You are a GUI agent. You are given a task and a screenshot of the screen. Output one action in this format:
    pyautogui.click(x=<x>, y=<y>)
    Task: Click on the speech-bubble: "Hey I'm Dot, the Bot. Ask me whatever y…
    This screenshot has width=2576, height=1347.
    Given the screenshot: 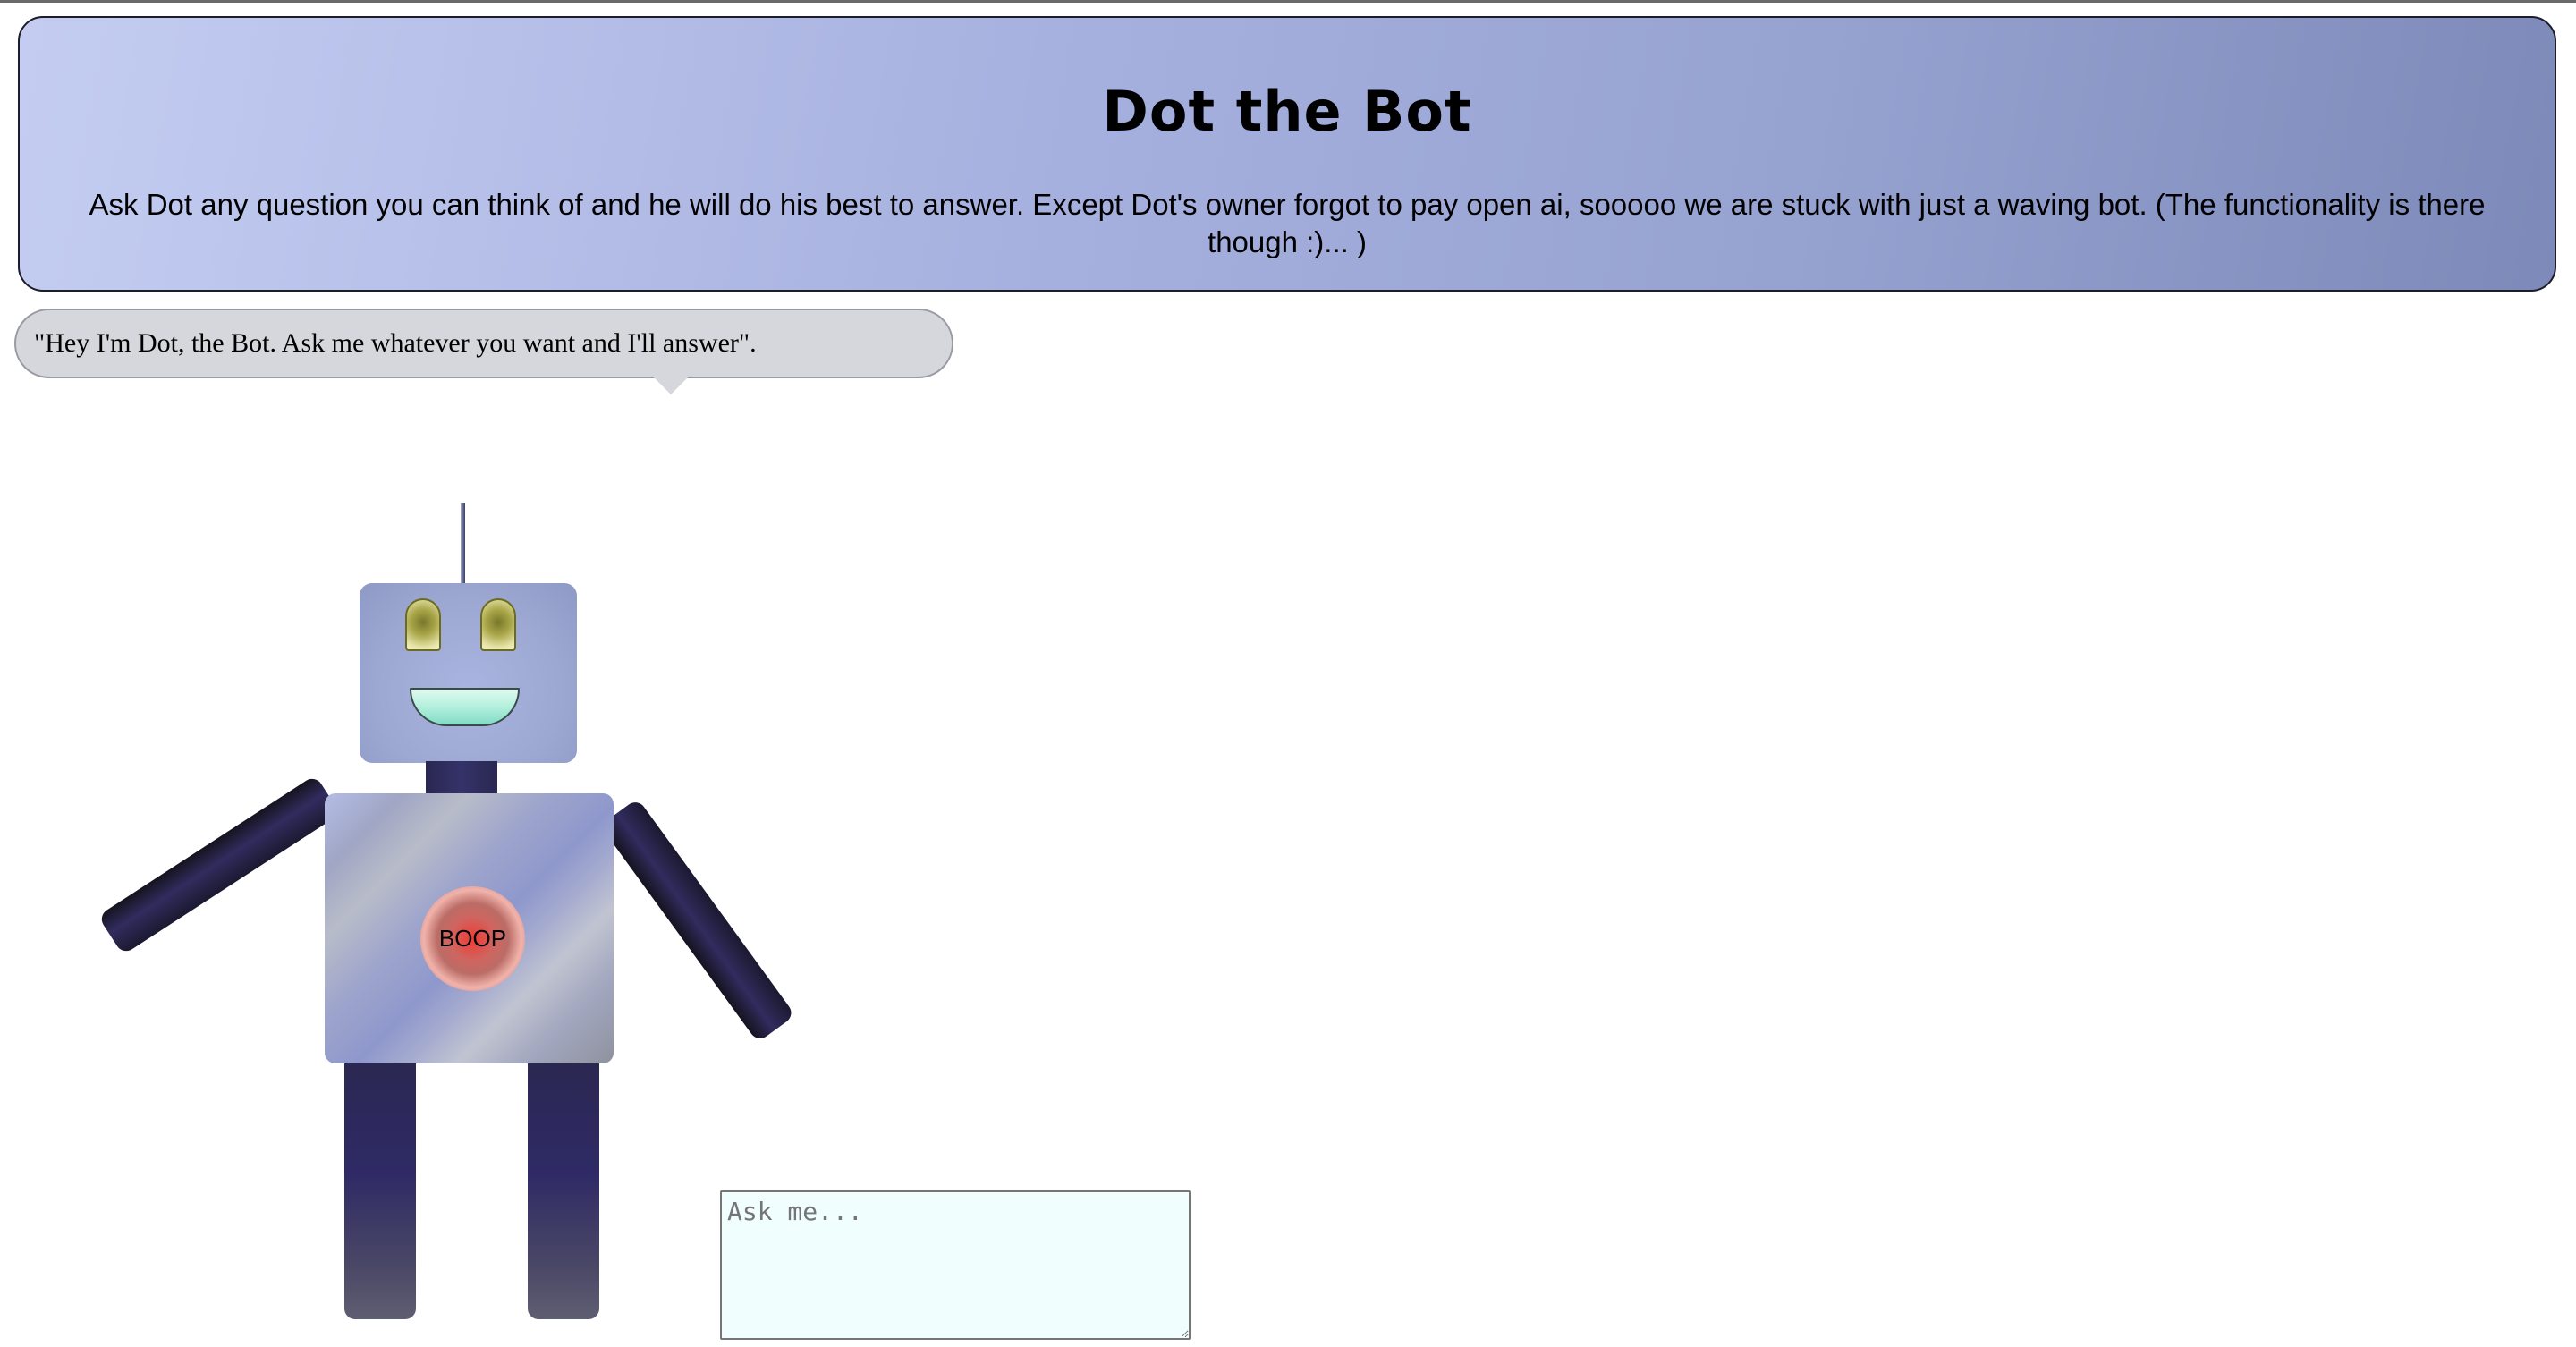 What is the action you would take?
    pyautogui.click(x=483, y=343)
    